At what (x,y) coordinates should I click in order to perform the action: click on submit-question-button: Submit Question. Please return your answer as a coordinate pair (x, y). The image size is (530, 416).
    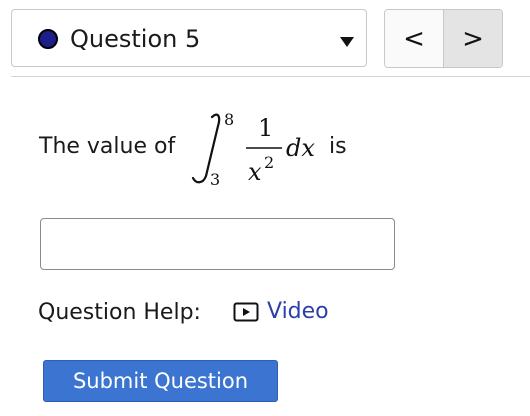
    Looking at the image, I should click on (160, 381).